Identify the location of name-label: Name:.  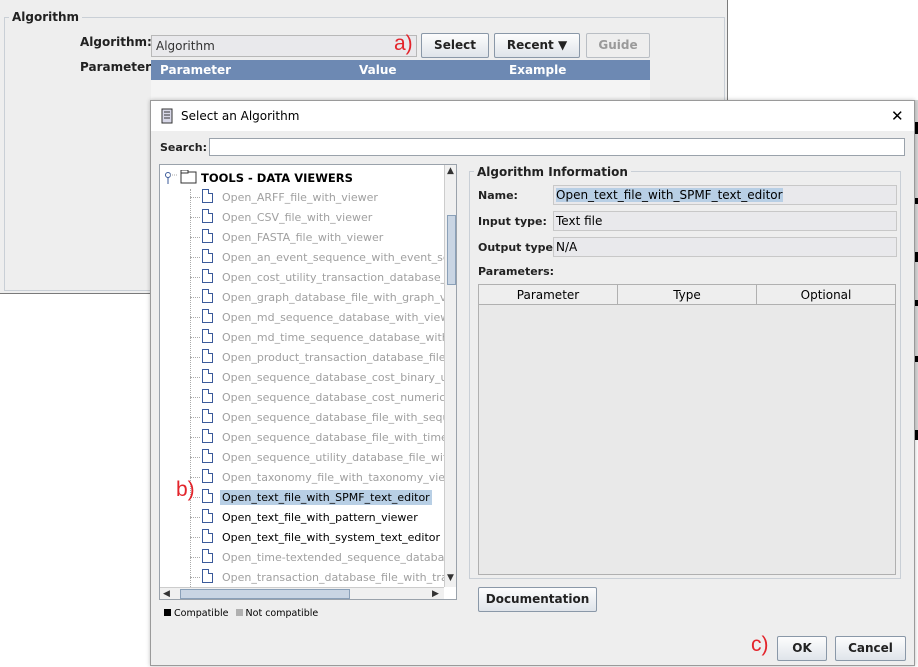
(498, 195).